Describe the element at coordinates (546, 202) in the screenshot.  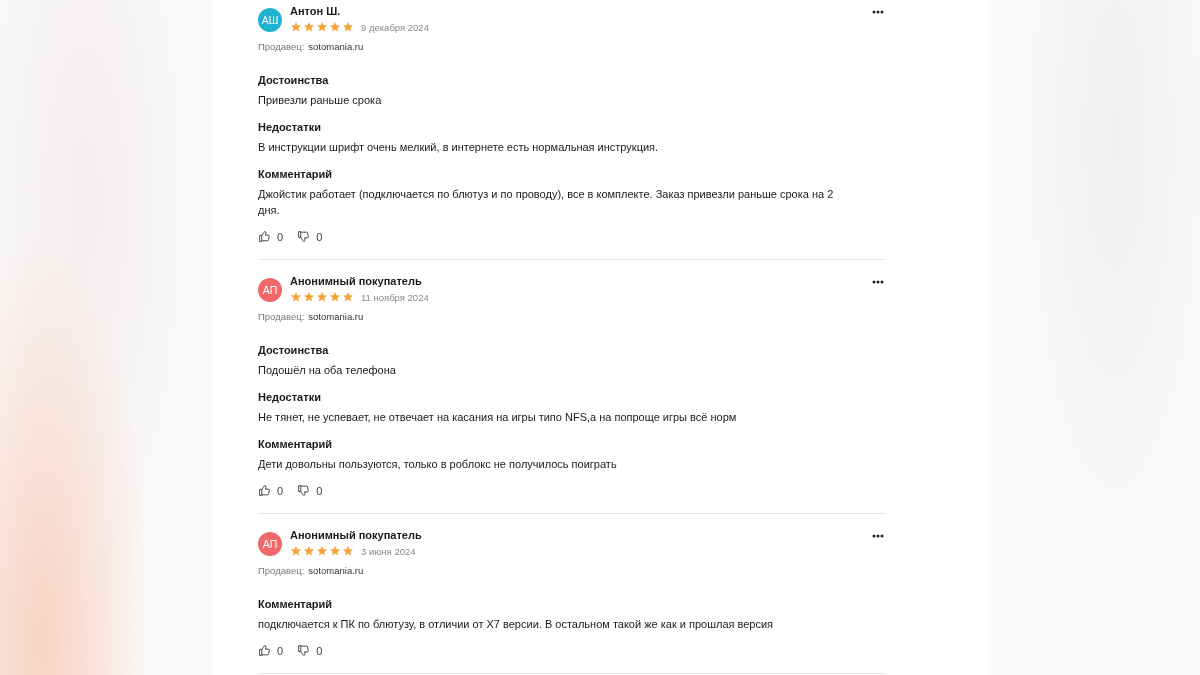
I see `section-text: Джойстик работает (подключается по блютуз и по проводу), все в комплекте. Заказ привезли раньше срока на 2 дня.` at that location.